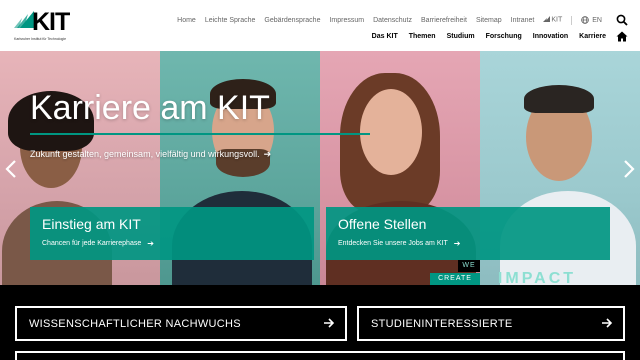 The image size is (640, 360). What do you see at coordinates (444, 20) in the screenshot?
I see `meta-link-barrierefreiheit: Barrierefreiheit` at bounding box center [444, 20].